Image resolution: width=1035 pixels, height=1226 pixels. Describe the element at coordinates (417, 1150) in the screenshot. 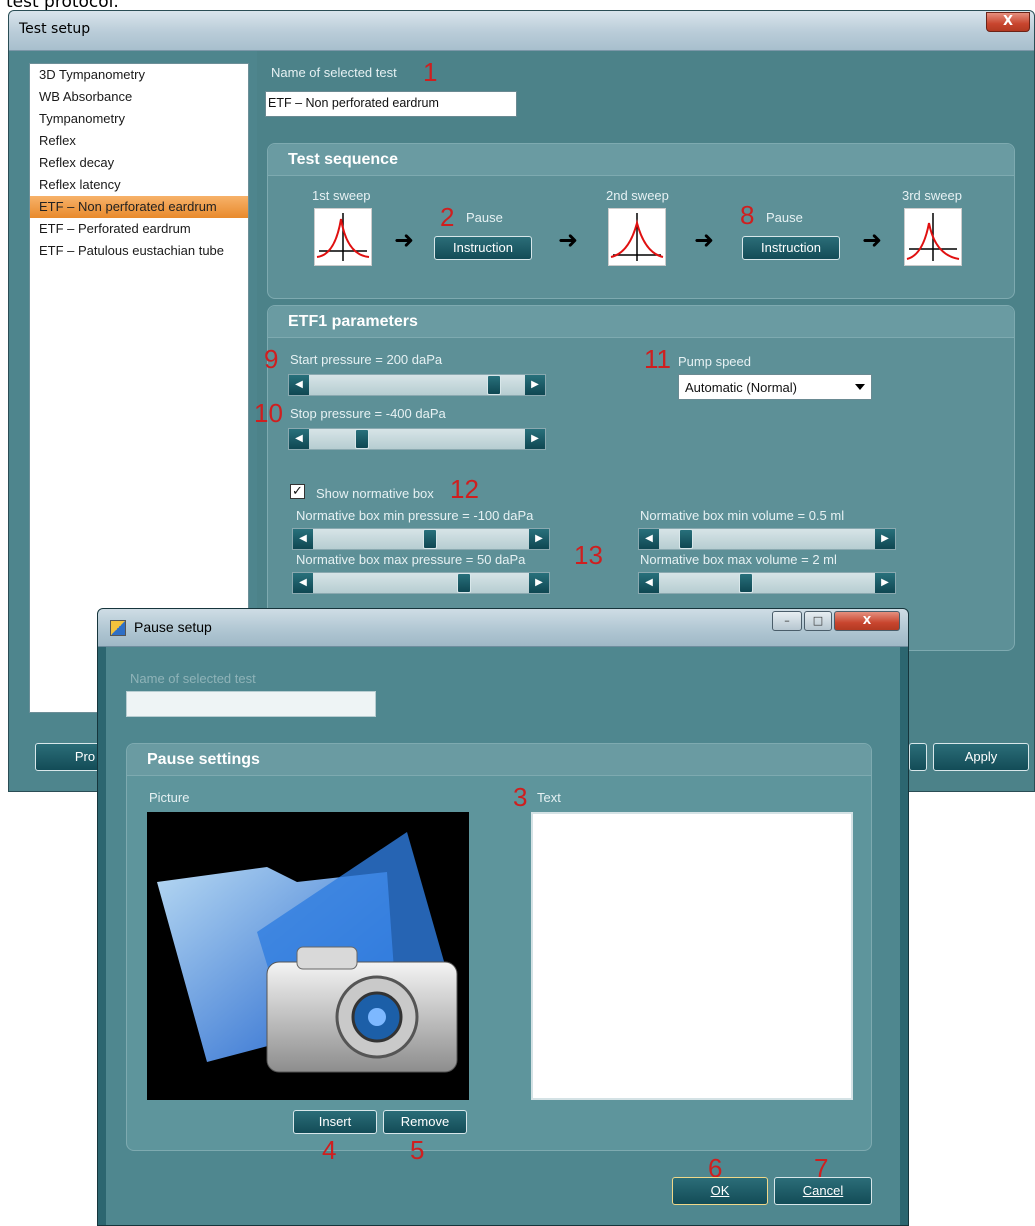

I see `annotation-5: 5` at that location.